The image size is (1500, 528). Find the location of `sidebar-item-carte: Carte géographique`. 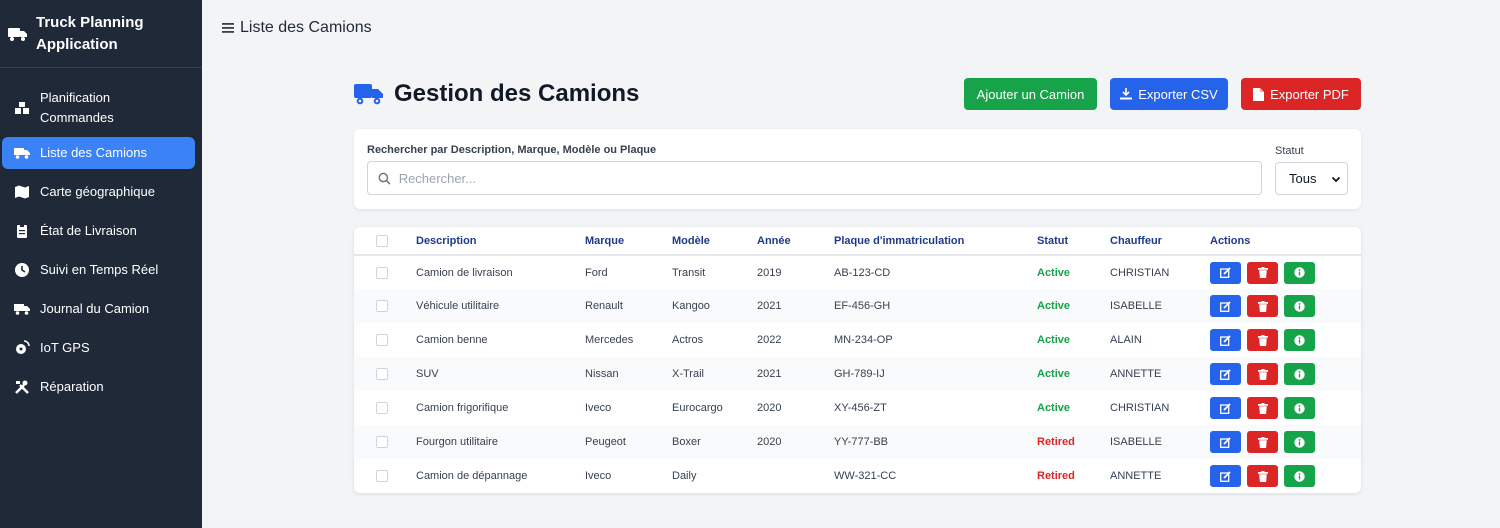

sidebar-item-carte: Carte géographique is located at coordinates (98, 192).